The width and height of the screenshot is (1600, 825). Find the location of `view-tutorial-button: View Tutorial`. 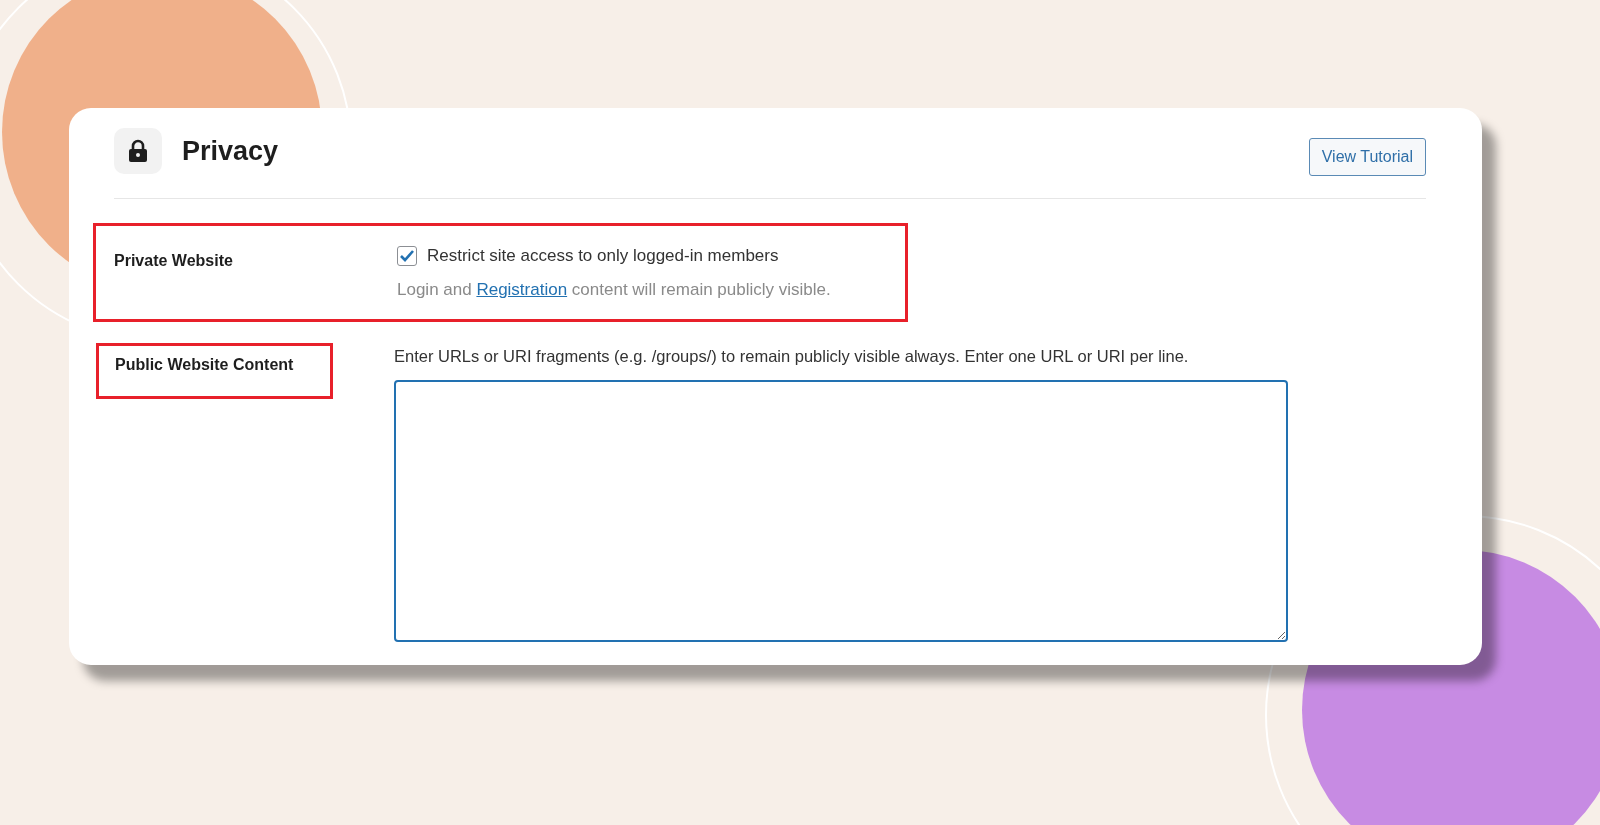

view-tutorial-button: View Tutorial is located at coordinates (1367, 157).